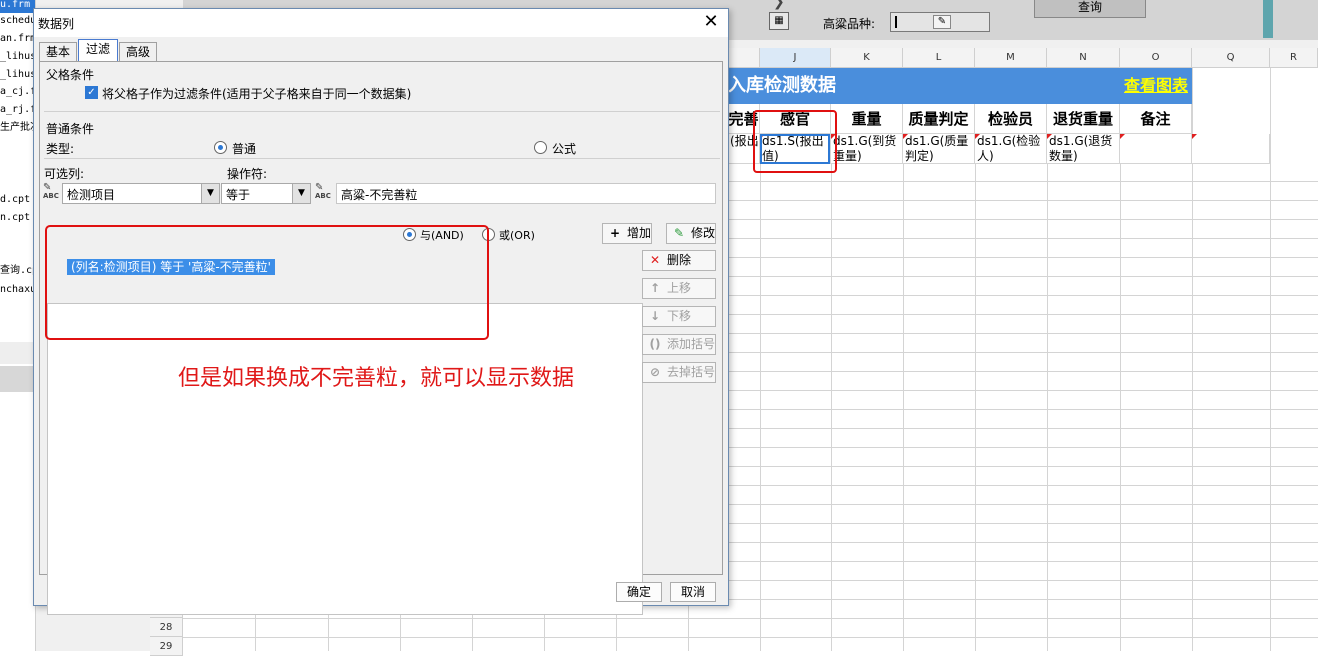 The height and width of the screenshot is (656, 1318). What do you see at coordinates (17, 6) in the screenshot?
I see `file-tree-item: u.frm` at bounding box center [17, 6].